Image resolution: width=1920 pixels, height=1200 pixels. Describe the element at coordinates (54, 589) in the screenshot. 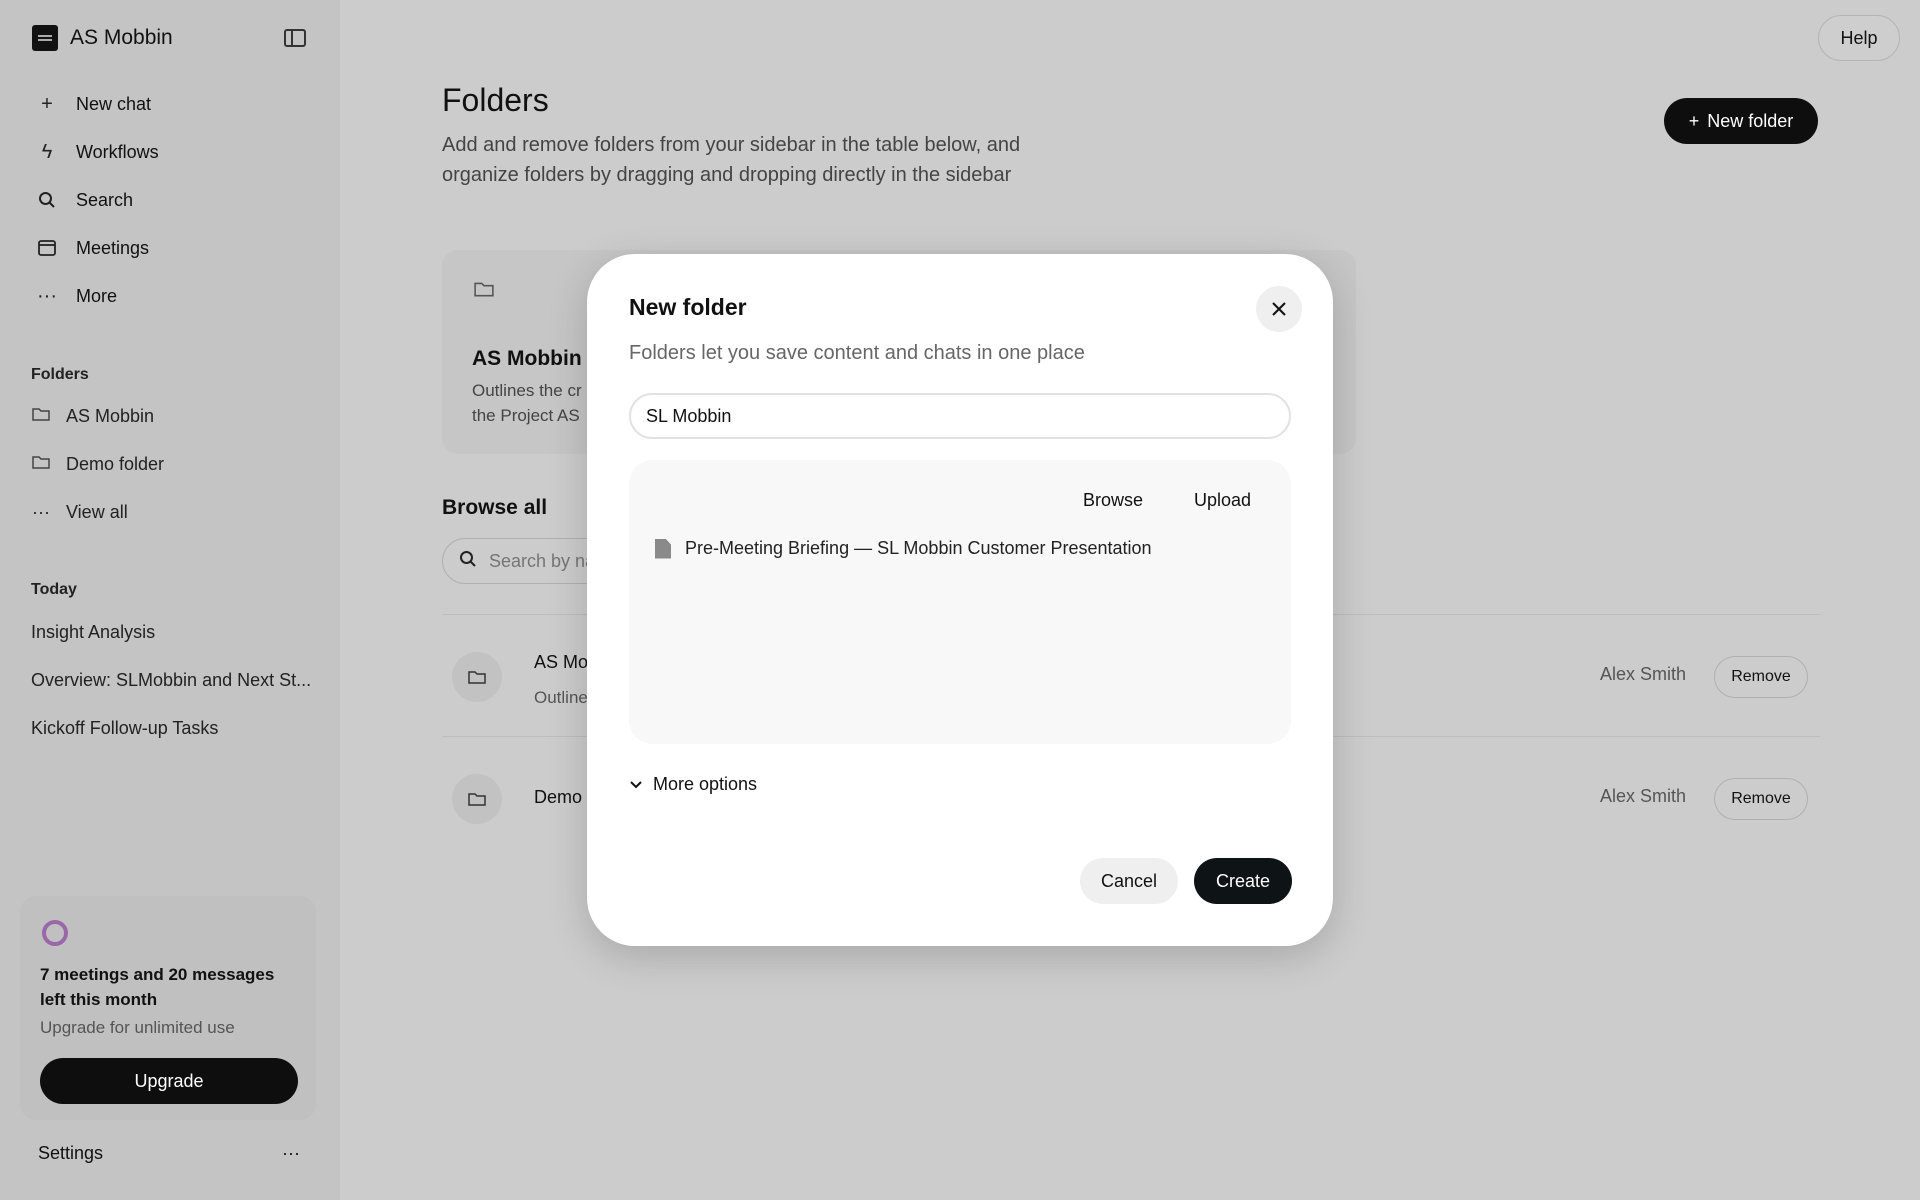

I see `today-section-label: Today` at that location.